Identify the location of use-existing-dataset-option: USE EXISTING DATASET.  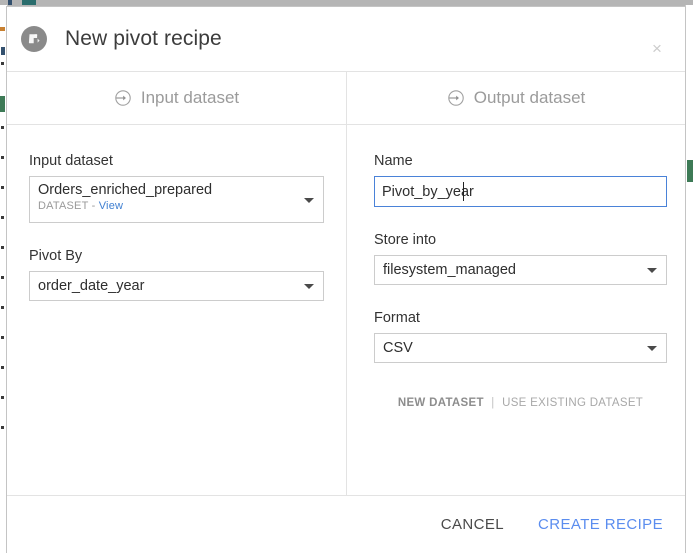
(572, 403).